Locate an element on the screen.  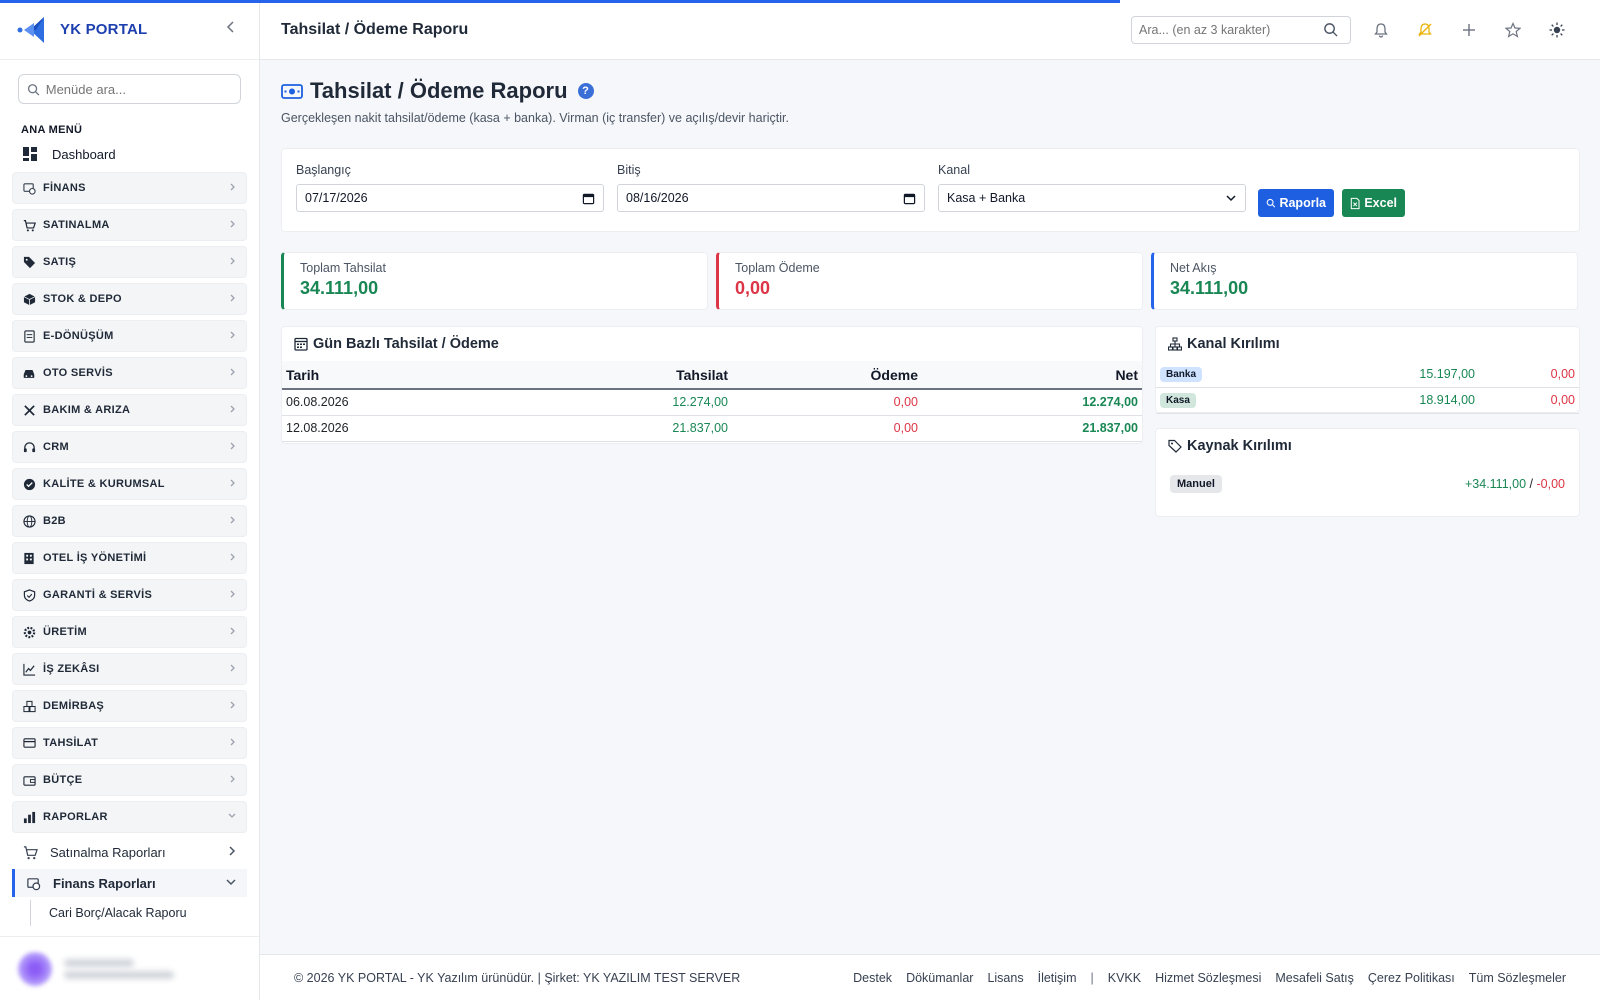
end-date-input: 08/16/2026 is located at coordinates (771, 198).